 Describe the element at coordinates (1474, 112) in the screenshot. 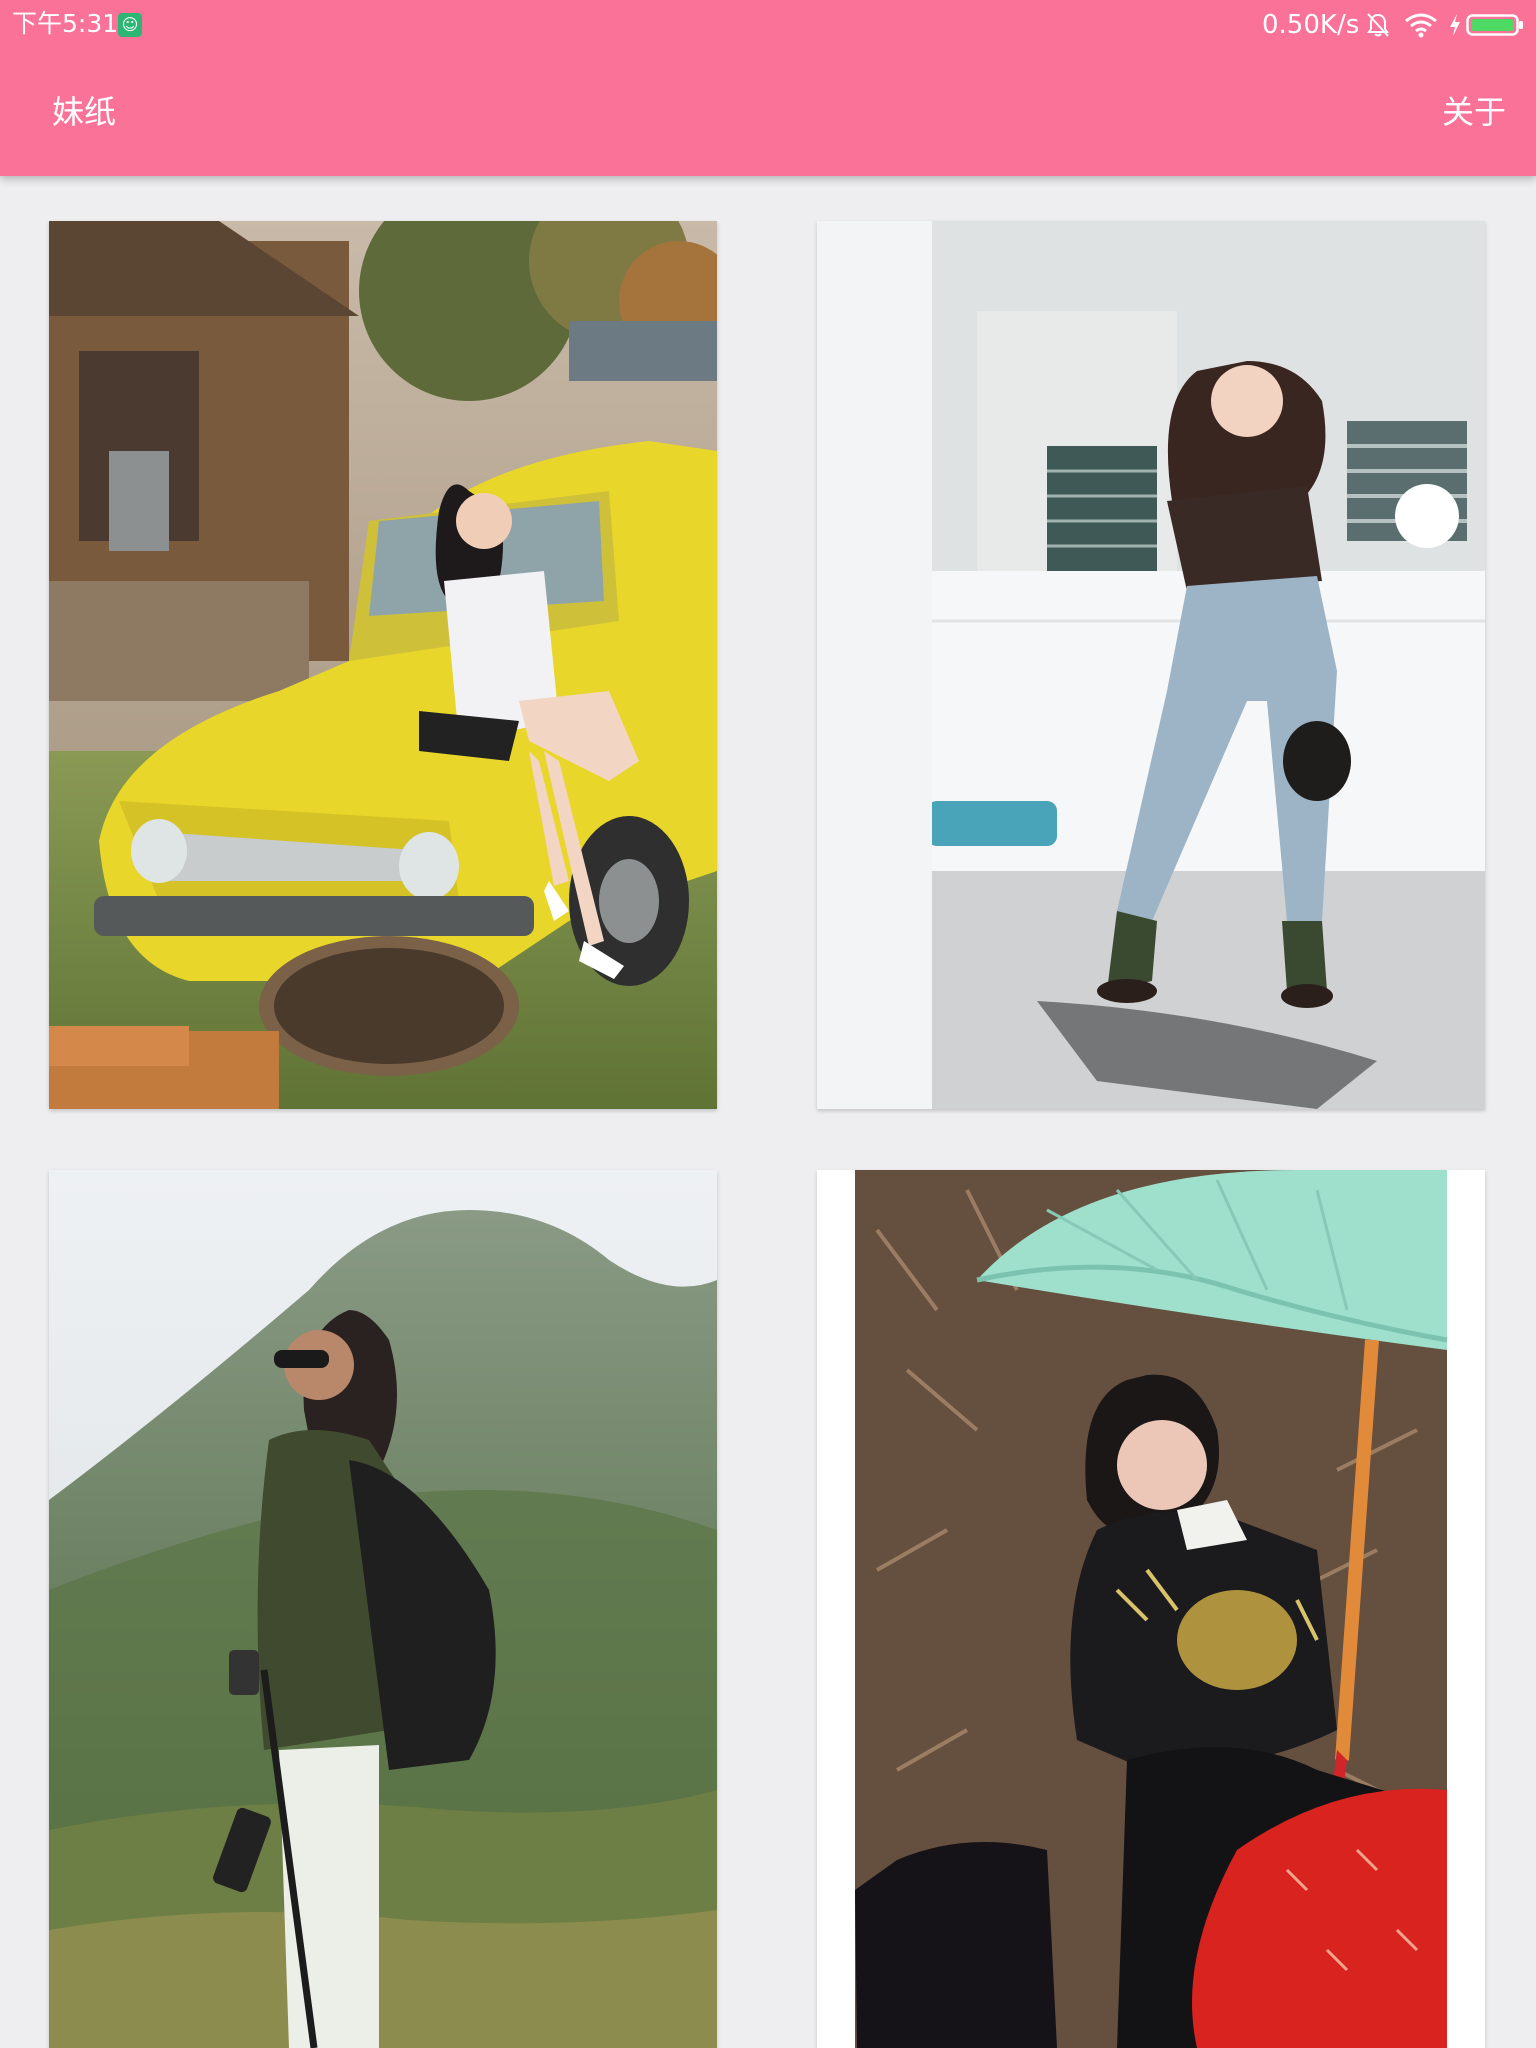

I see `about-menu-button: 关于` at that location.